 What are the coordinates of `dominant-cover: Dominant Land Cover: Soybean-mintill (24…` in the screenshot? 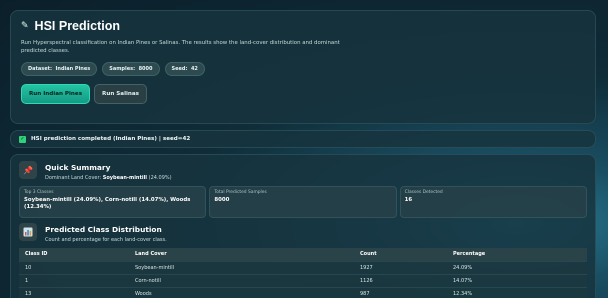 It's located at (108, 178).